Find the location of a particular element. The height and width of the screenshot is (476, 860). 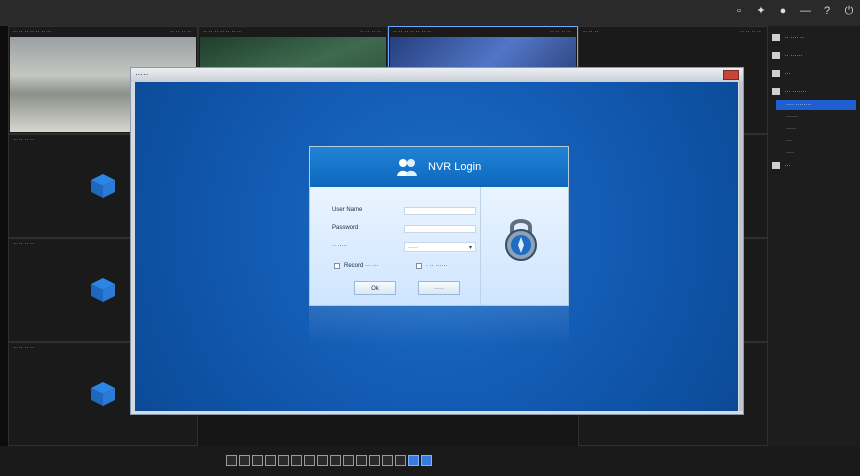

settings-icon: ✦ is located at coordinates (761, 11).